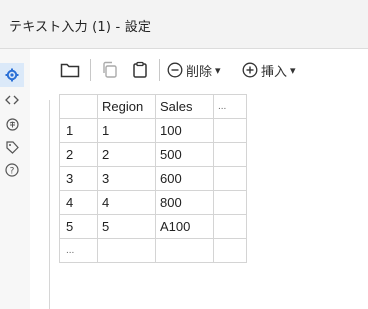  Describe the element at coordinates (126, 178) in the screenshot. I see `table-cell: 3` at that location.